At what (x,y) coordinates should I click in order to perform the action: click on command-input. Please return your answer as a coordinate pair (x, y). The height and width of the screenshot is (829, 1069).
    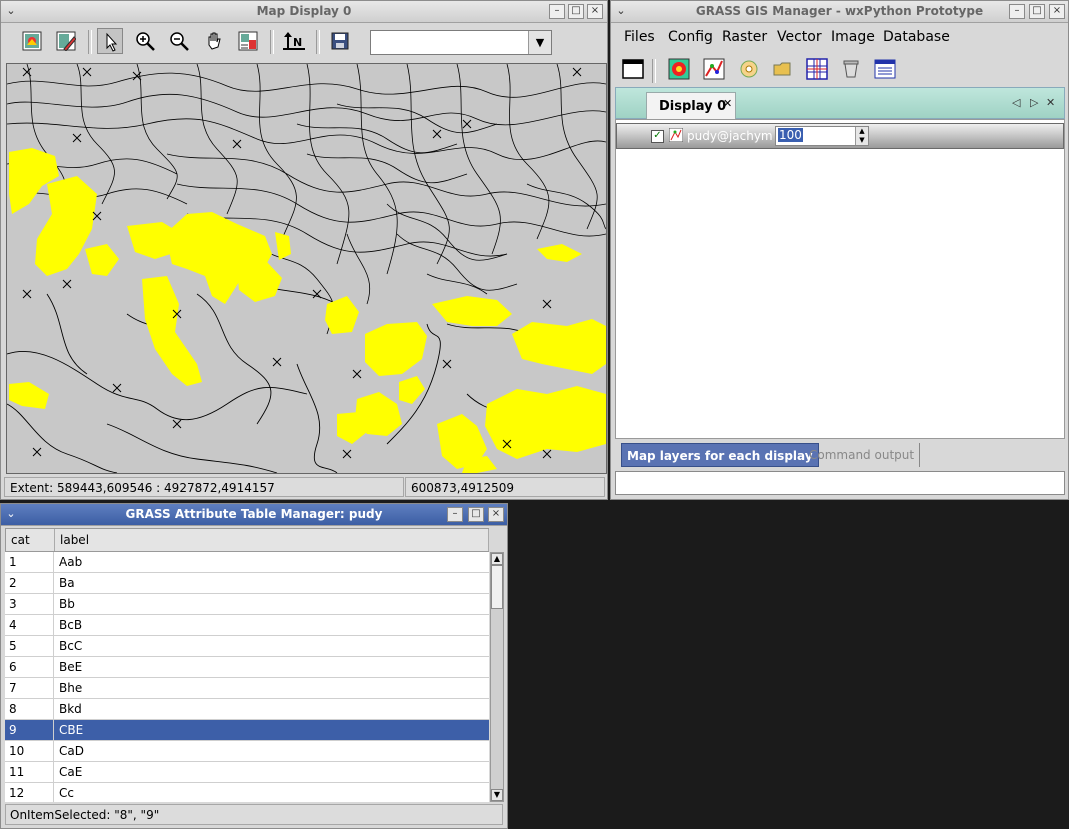
    Looking at the image, I should click on (840, 483).